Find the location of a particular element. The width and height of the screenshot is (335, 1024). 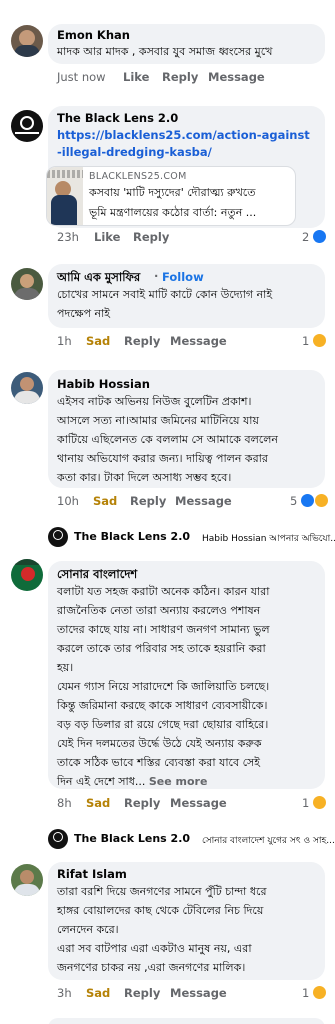

reaction-summary: 5 is located at coordinates (309, 501).